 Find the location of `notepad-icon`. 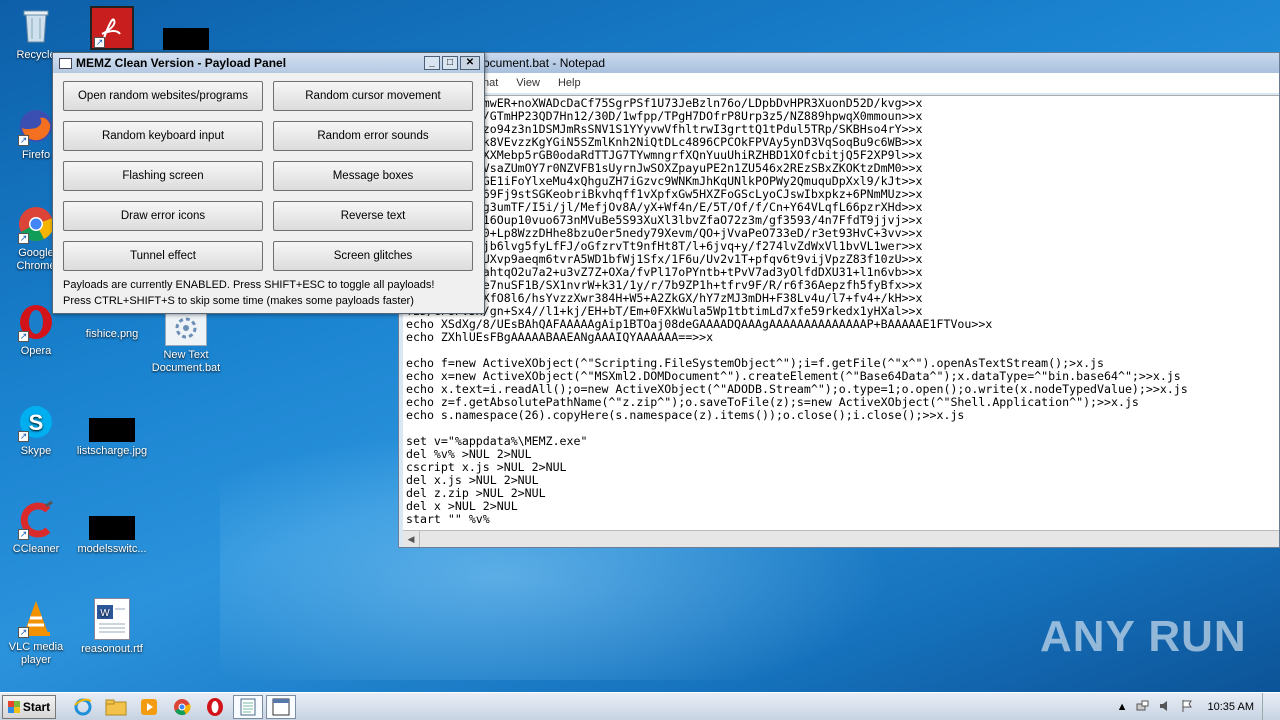

notepad-icon is located at coordinates (248, 706).